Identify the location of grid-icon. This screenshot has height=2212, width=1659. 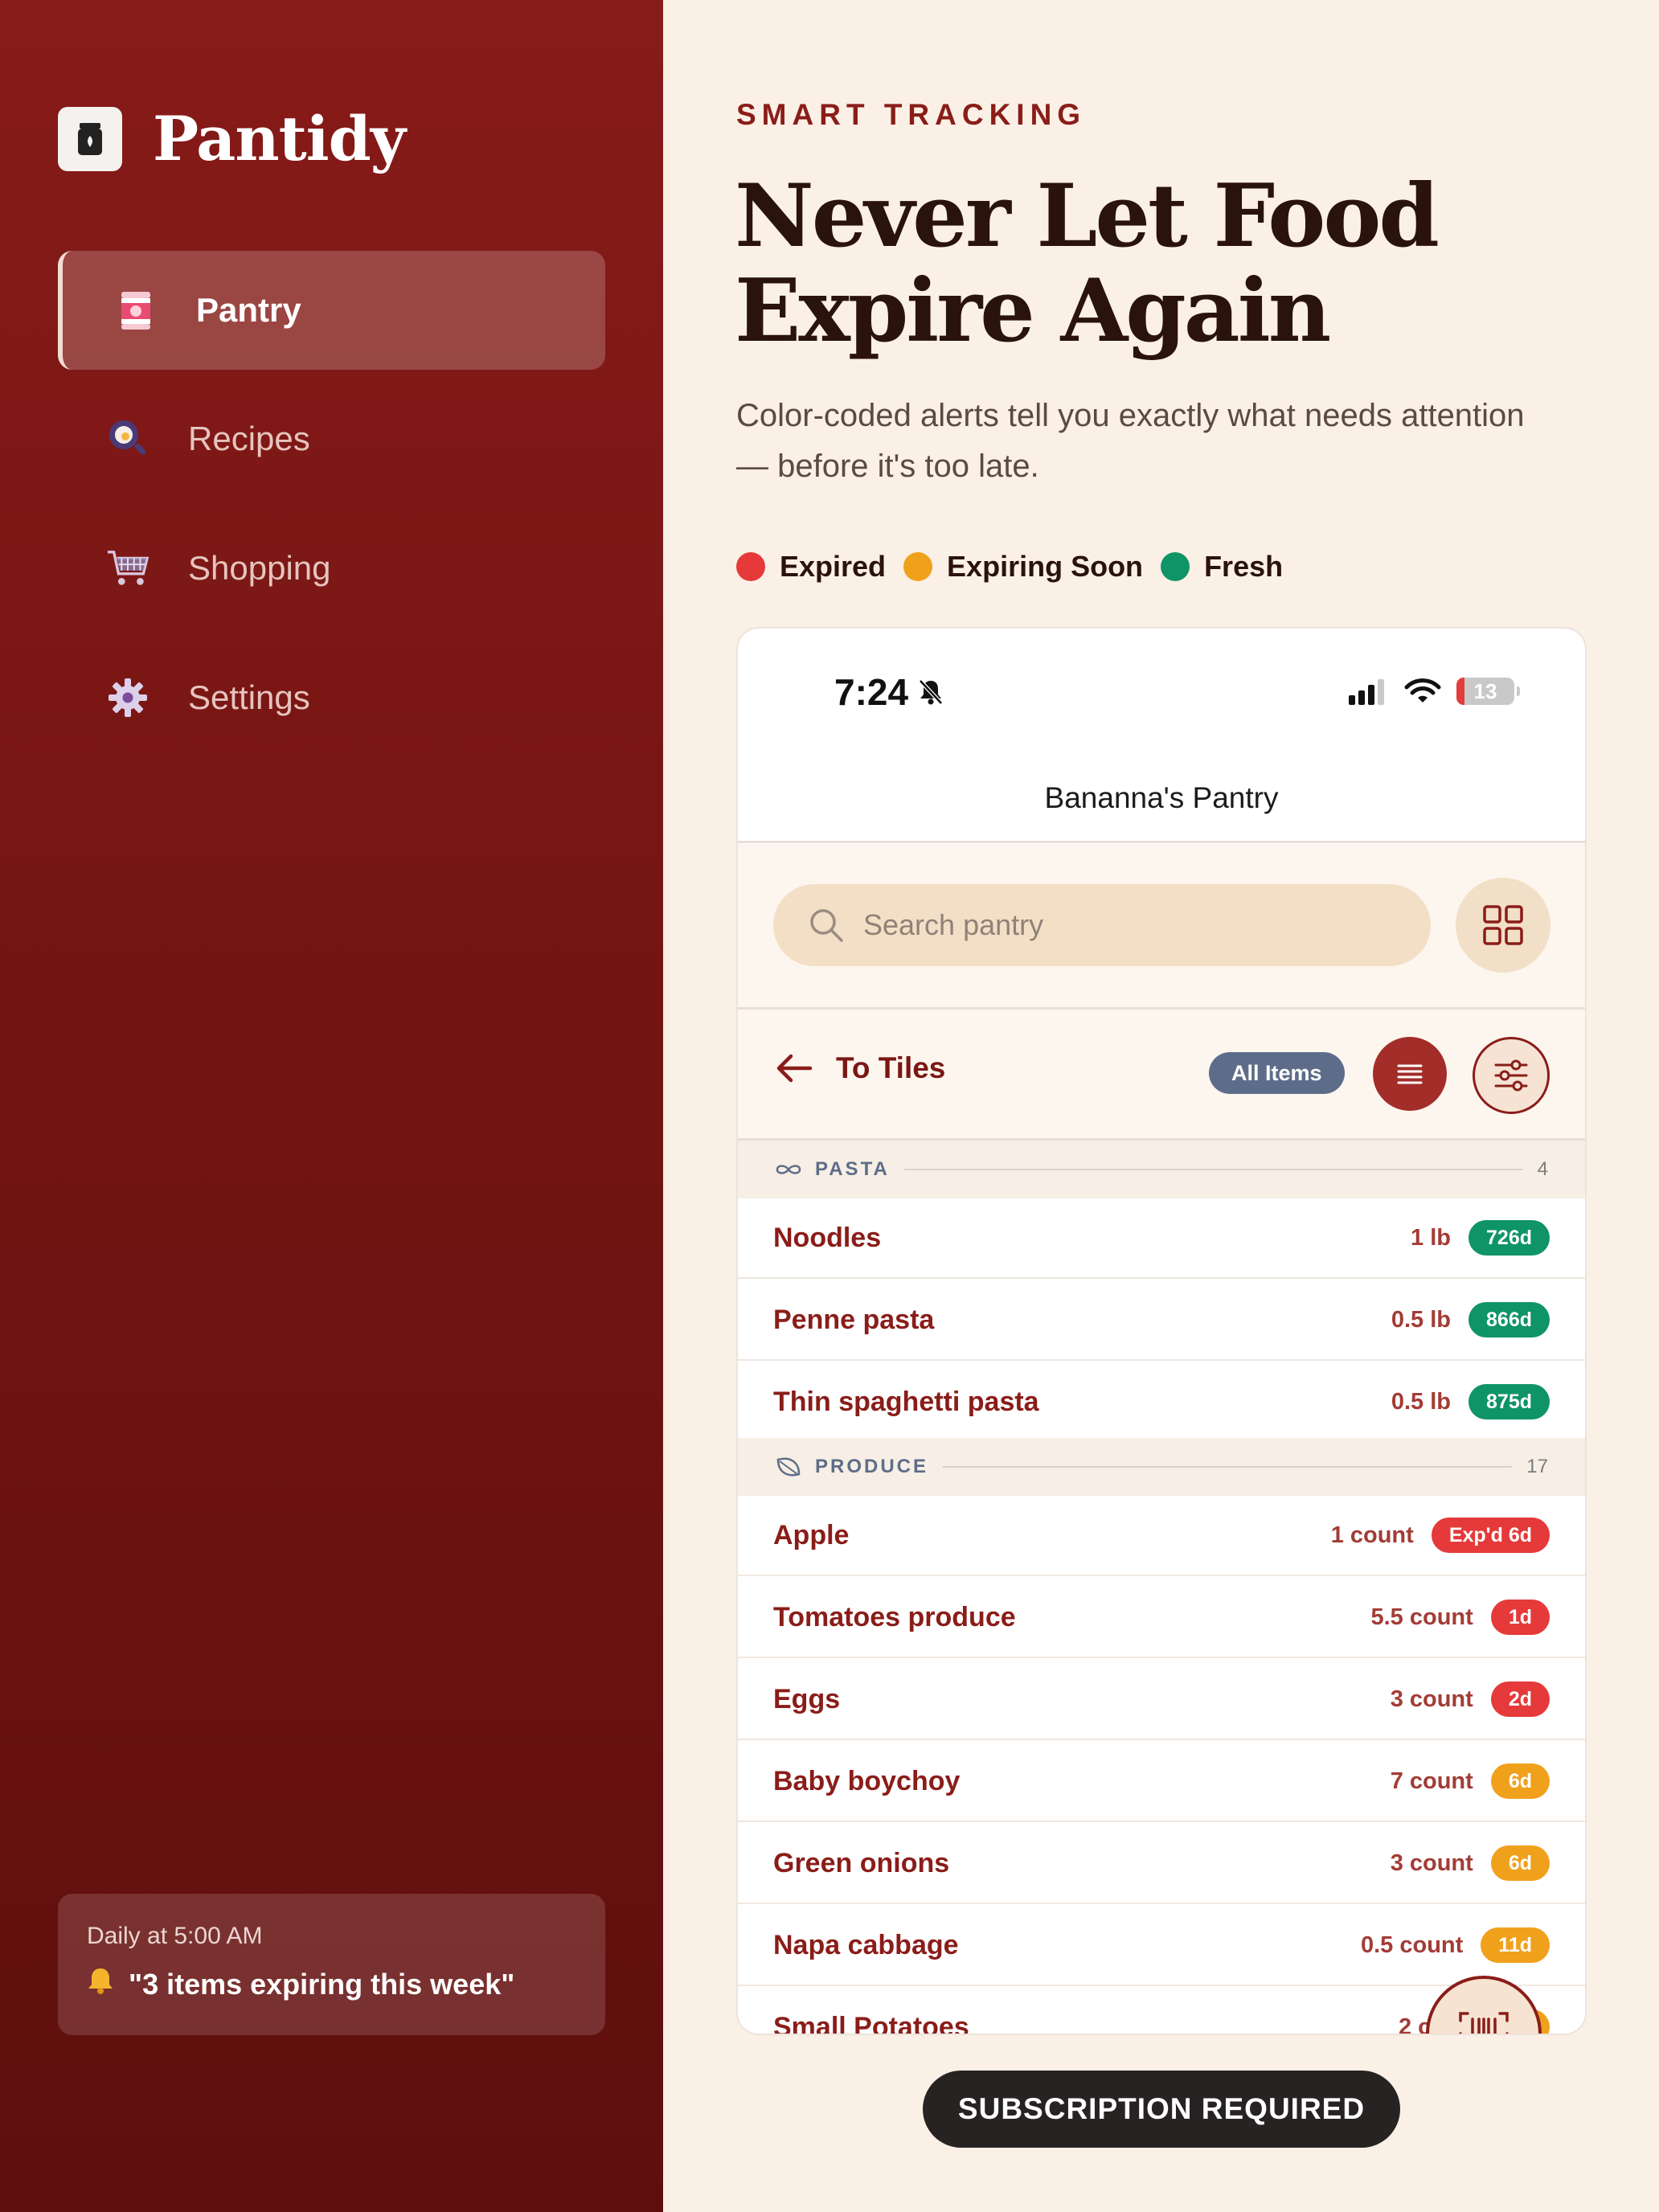
(1503, 925).